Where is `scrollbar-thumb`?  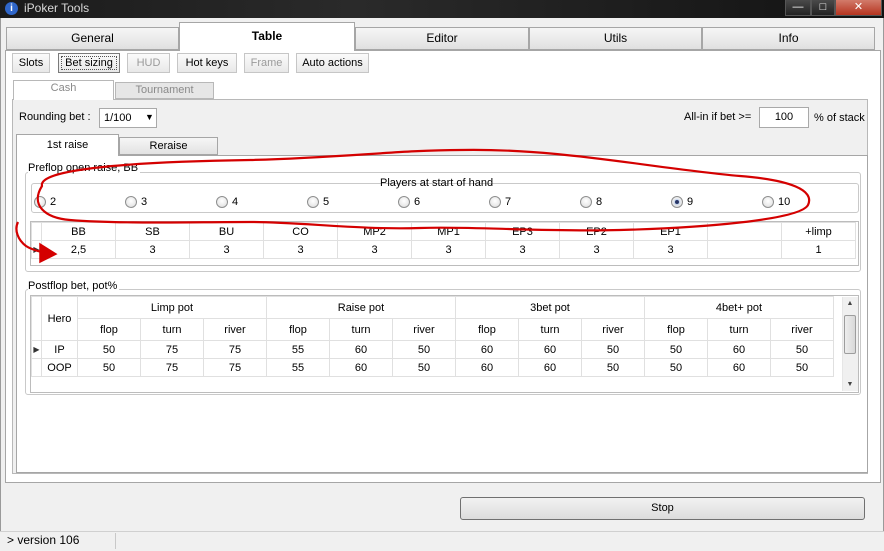
scrollbar-thumb is located at coordinates (850, 334).